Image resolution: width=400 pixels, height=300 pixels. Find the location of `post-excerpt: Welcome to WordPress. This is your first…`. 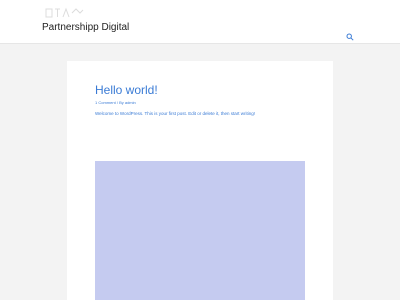

post-excerpt: Welcome to WordPress. This is your first… is located at coordinates (175, 113).